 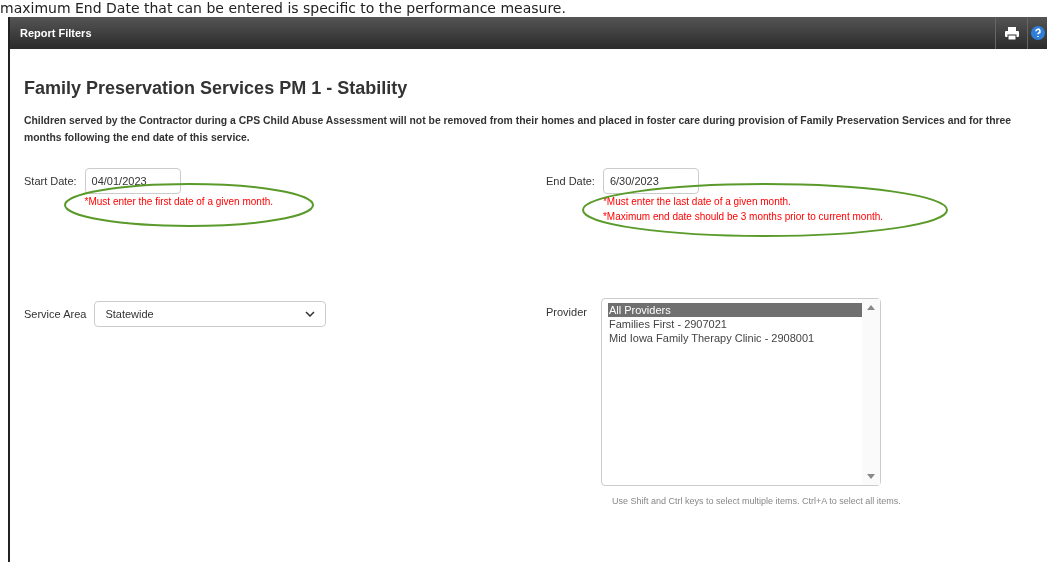 What do you see at coordinates (55, 314) in the screenshot?
I see `field-label: Service Area` at bounding box center [55, 314].